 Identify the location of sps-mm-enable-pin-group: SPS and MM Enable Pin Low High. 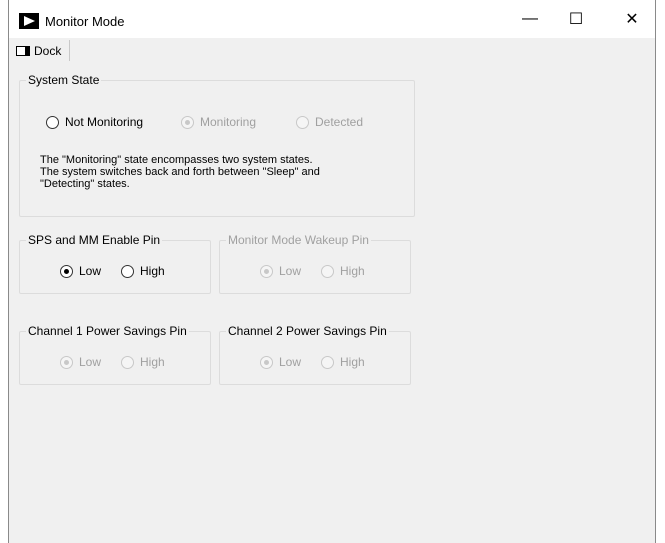
(115, 263).